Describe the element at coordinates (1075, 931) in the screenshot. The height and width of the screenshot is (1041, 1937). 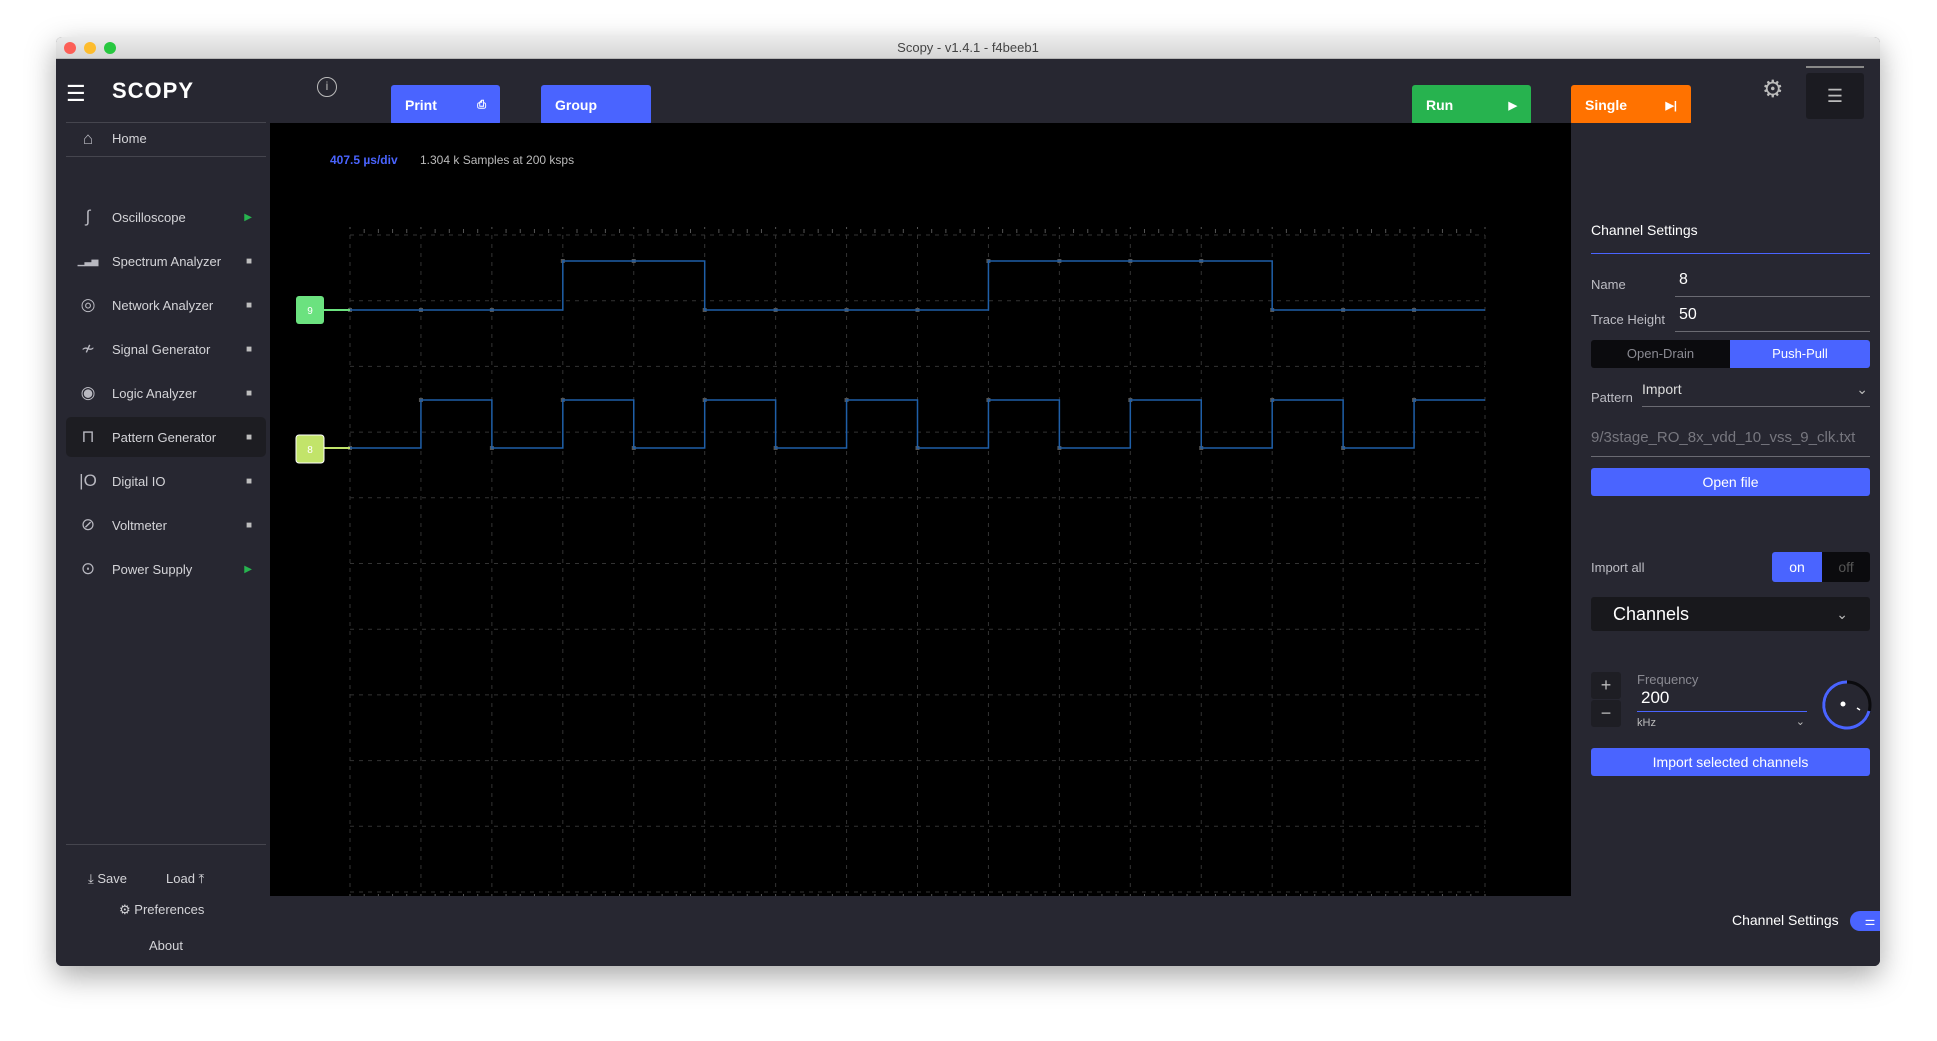
I see `bottom-bar: Channel Settings ⚌` at that location.